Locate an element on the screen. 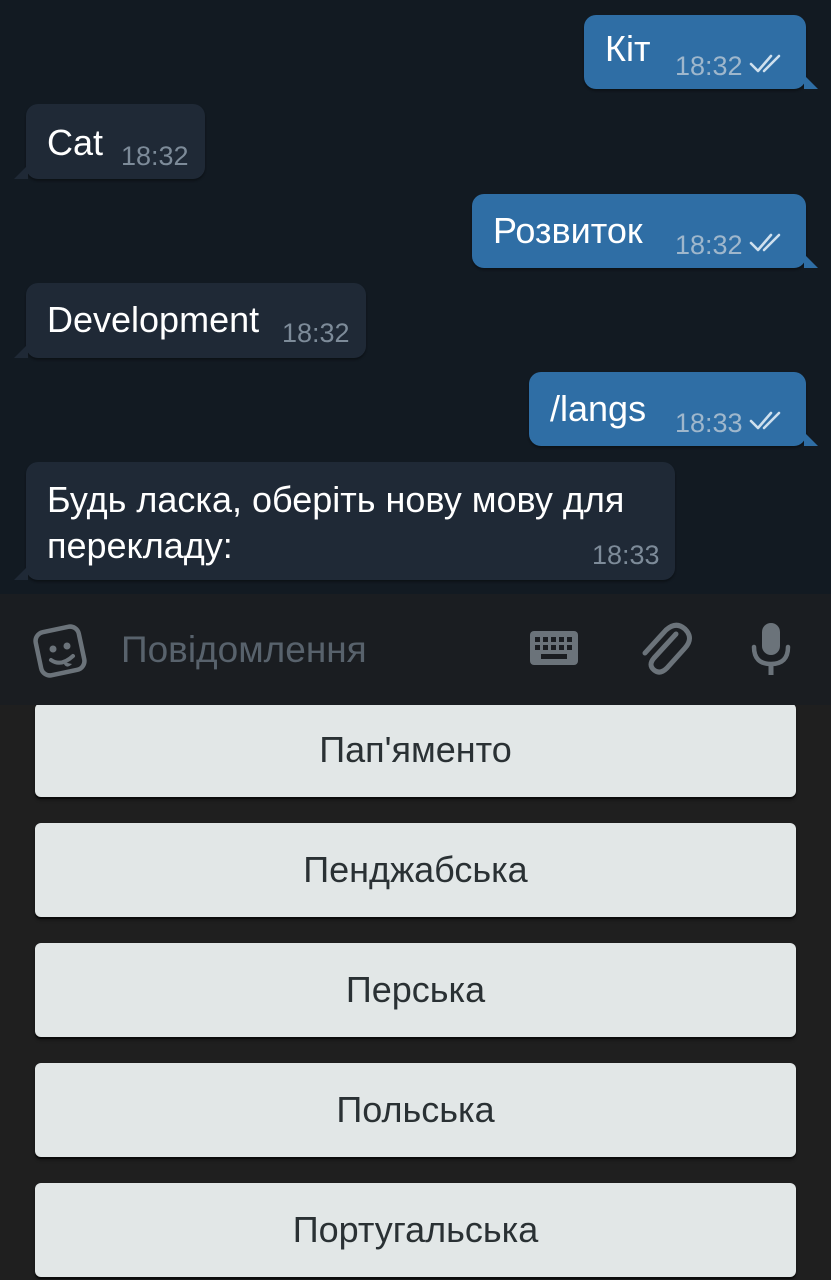 Image resolution: width=831 pixels, height=1280 pixels. keyboard-button-portuguese: Португальська is located at coordinates (415, 1230).